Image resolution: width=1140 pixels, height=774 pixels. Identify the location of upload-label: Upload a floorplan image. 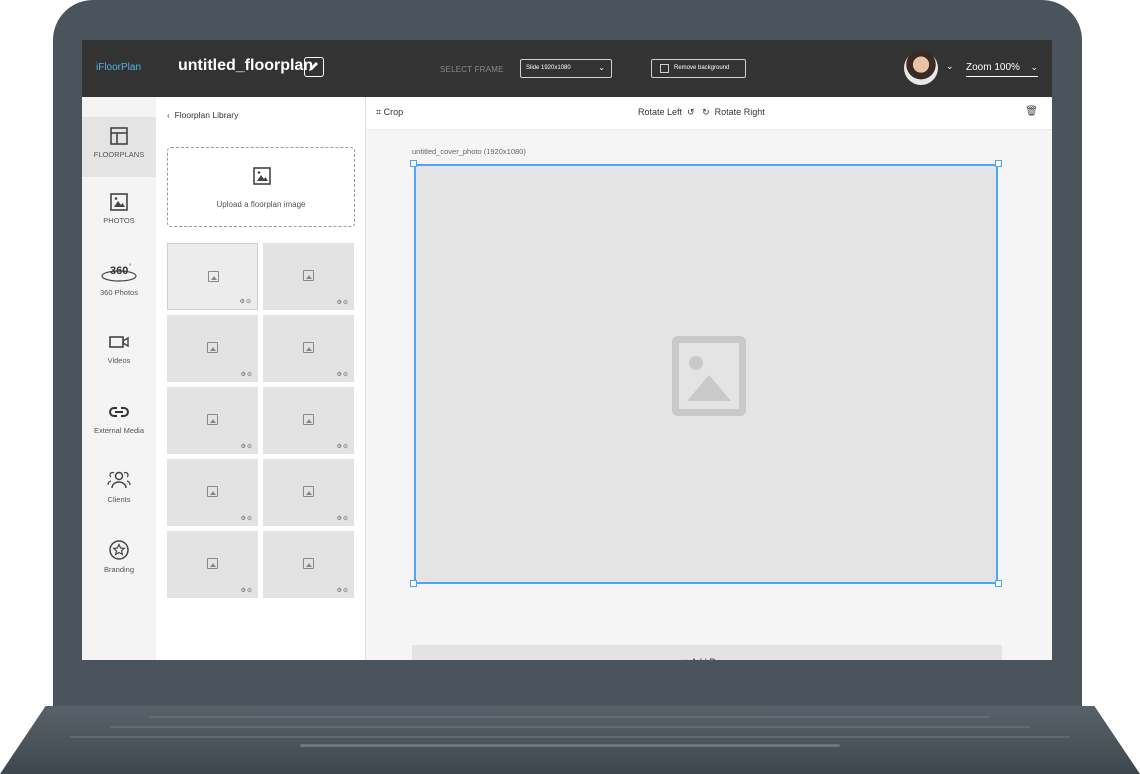
(261, 204).